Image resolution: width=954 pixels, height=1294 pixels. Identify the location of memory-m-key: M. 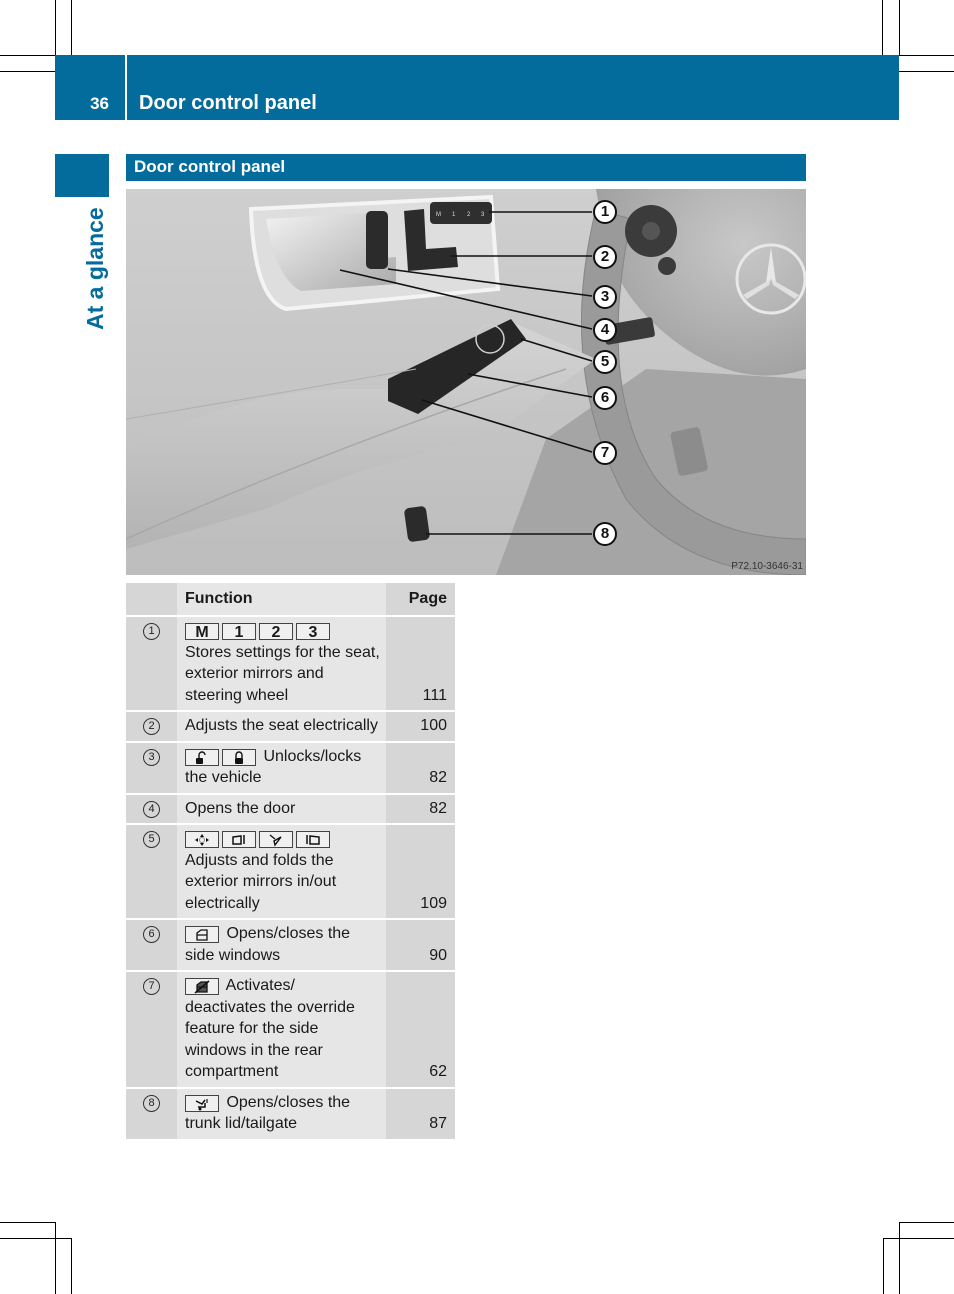
(202, 632).